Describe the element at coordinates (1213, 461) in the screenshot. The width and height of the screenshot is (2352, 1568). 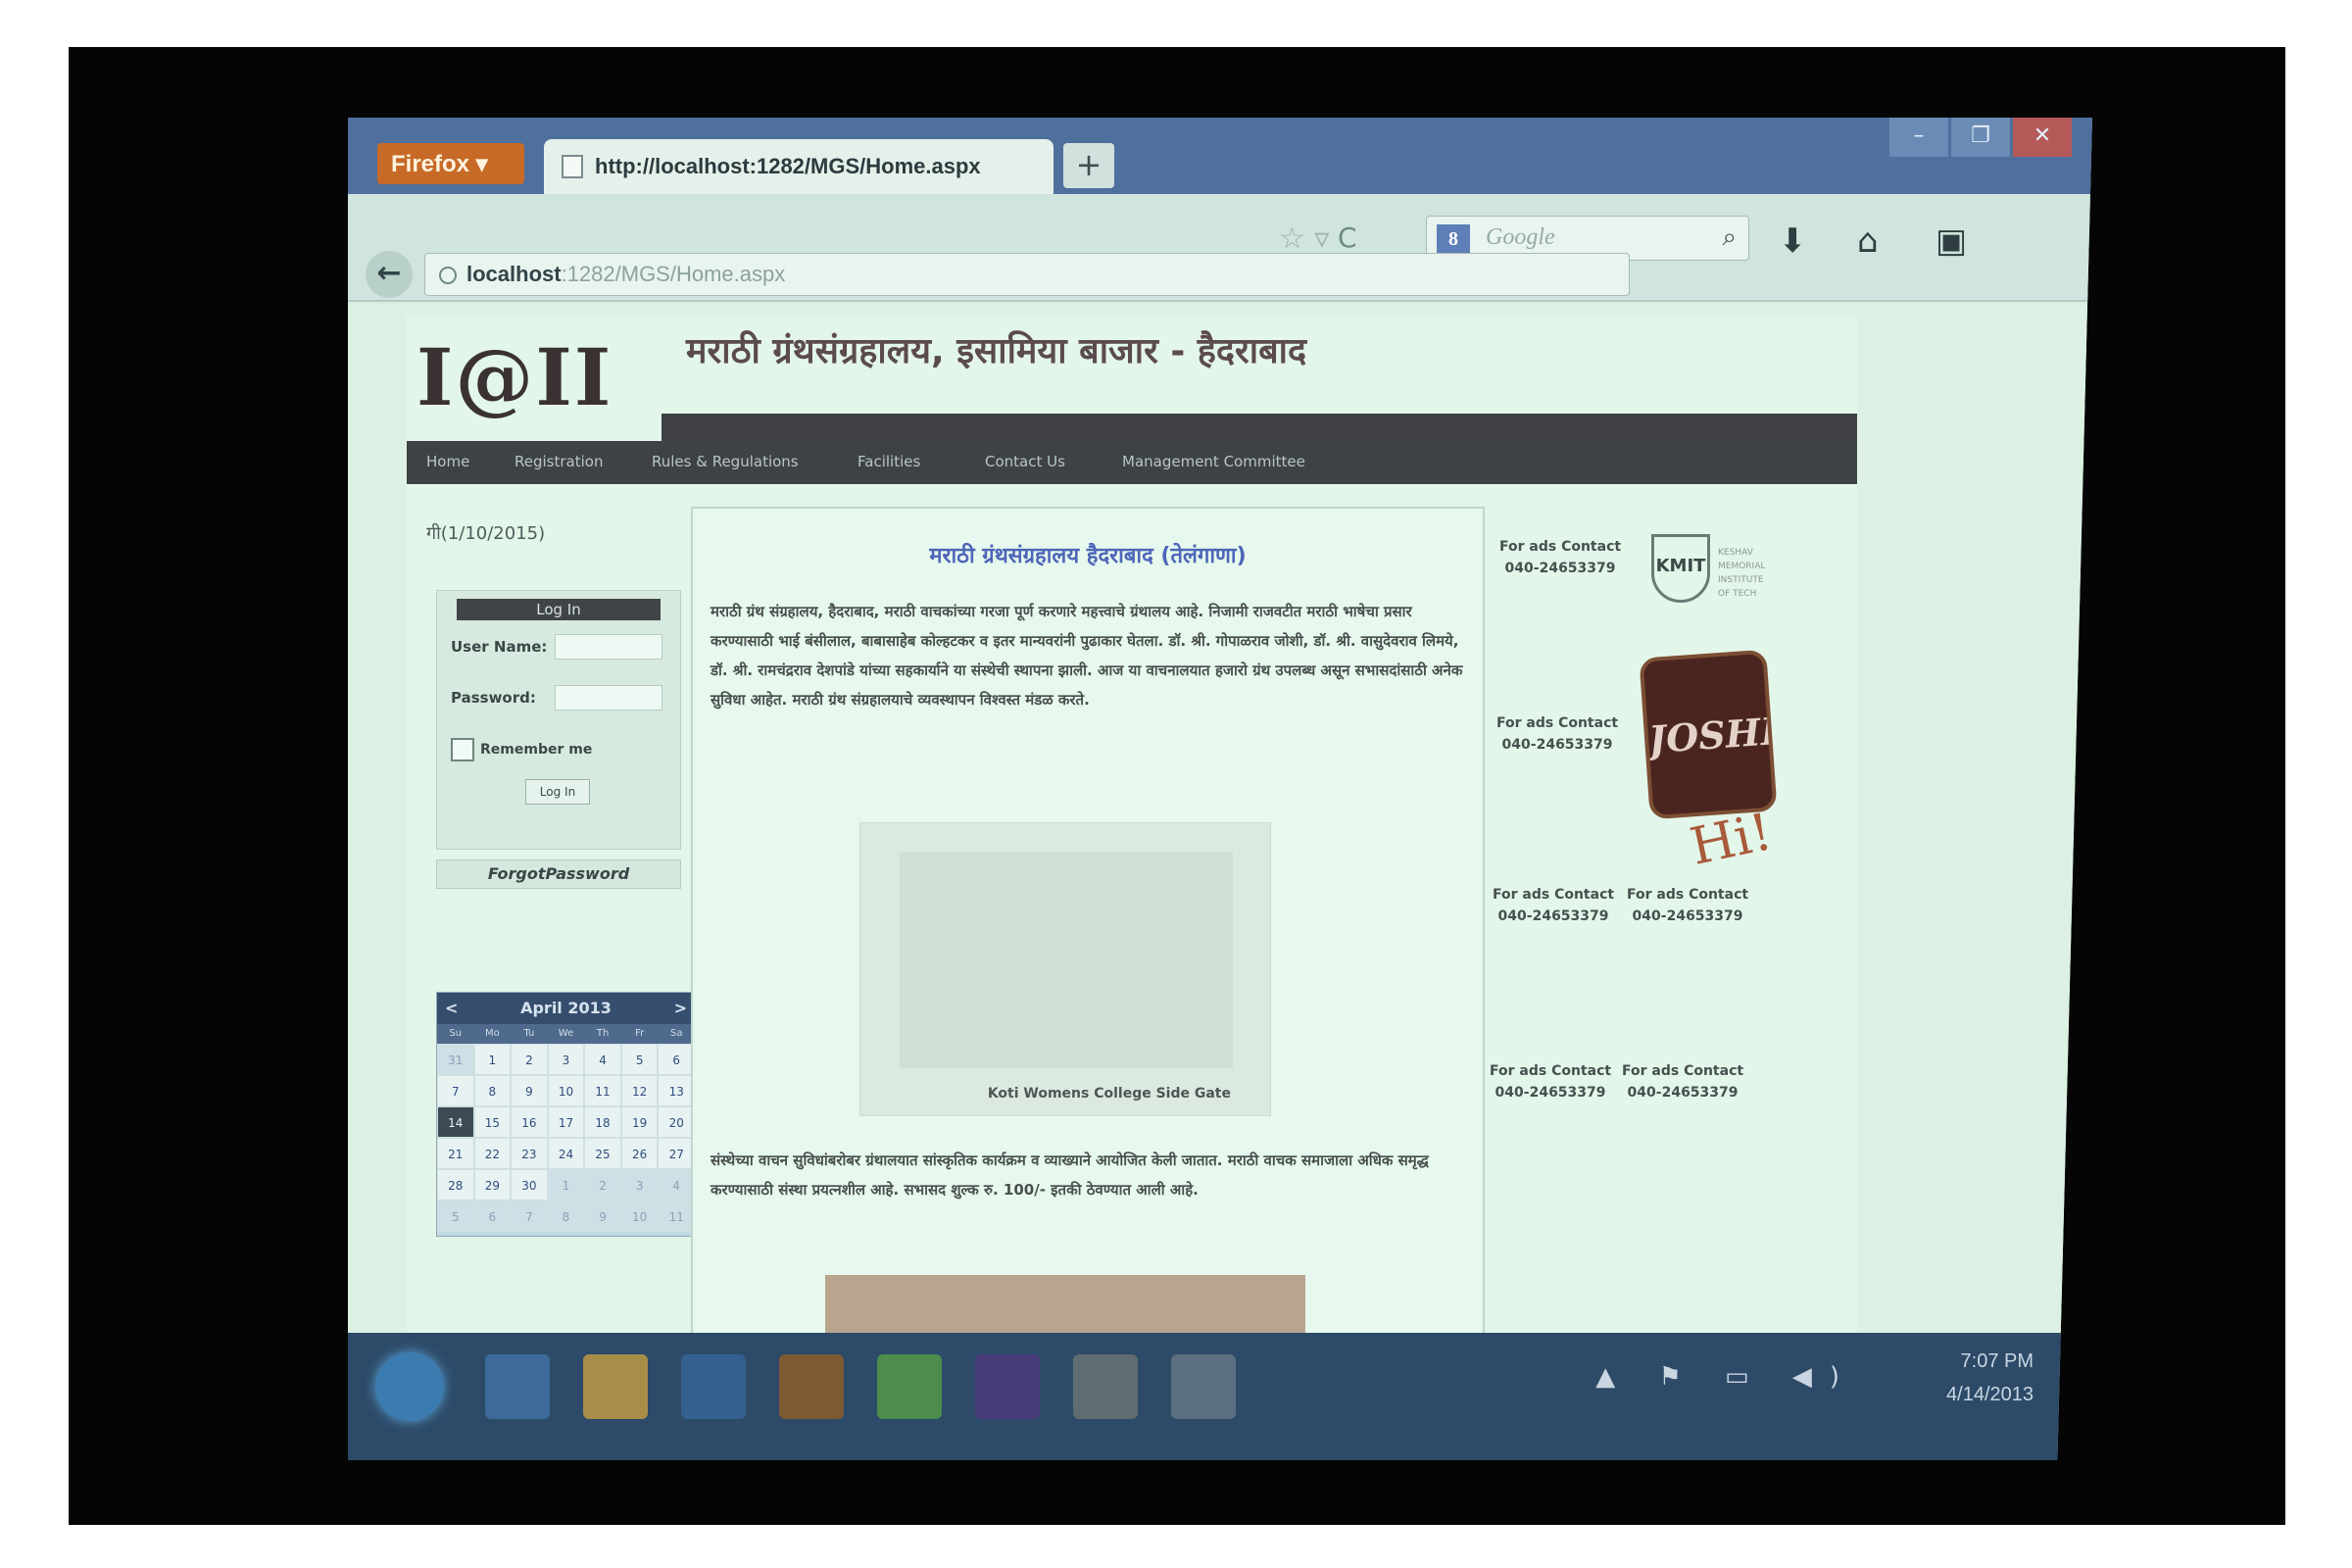
I see `menu-item-committee: Management Committee` at that location.